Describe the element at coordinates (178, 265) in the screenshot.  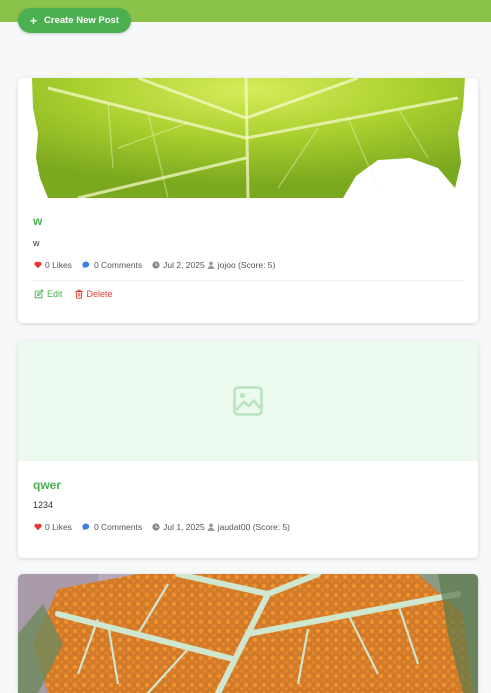
I see `post-date: Jul 2, 2025` at that location.